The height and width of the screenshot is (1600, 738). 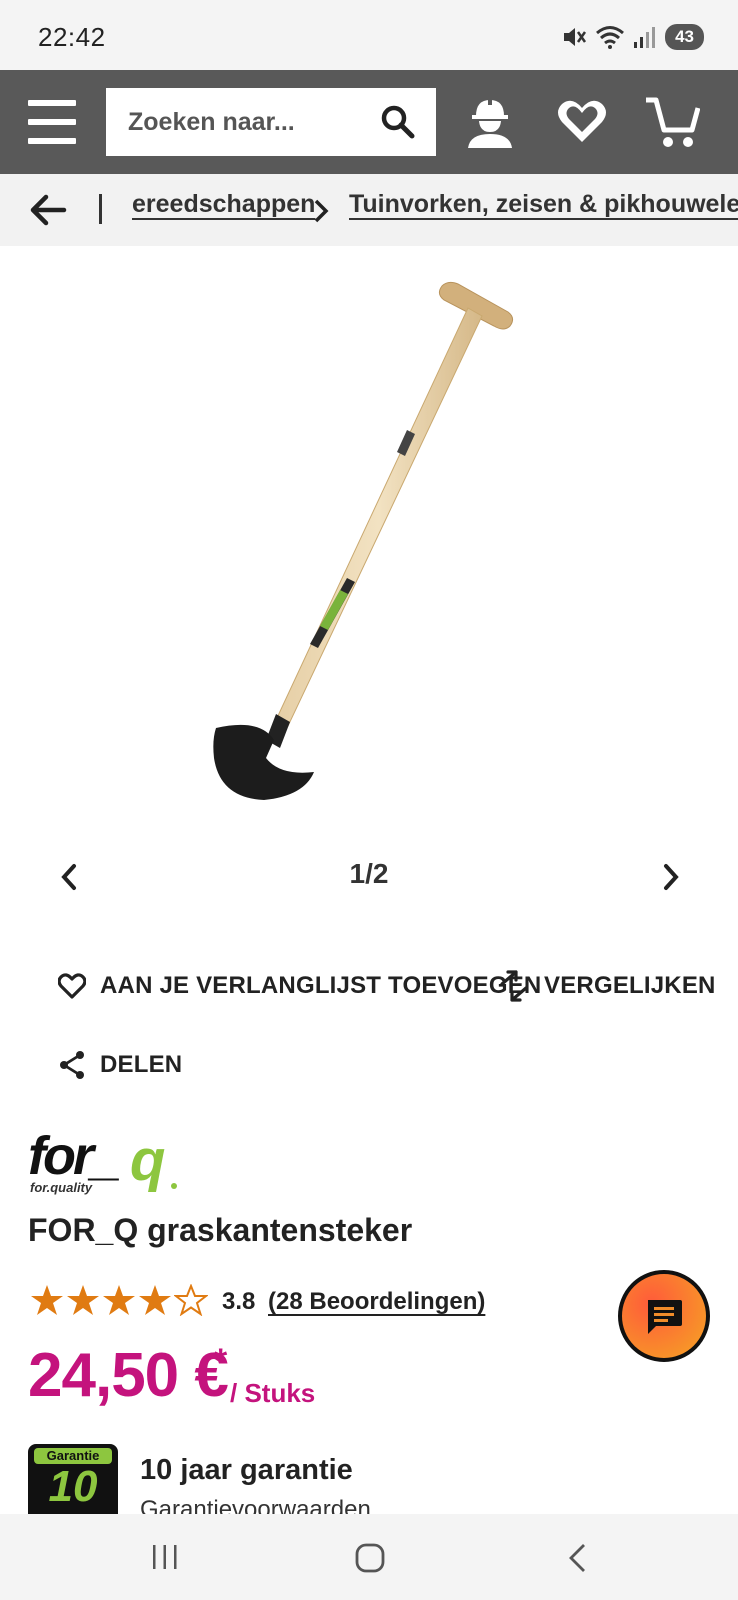 What do you see at coordinates (398, 122) in the screenshot?
I see `search-icon` at bounding box center [398, 122].